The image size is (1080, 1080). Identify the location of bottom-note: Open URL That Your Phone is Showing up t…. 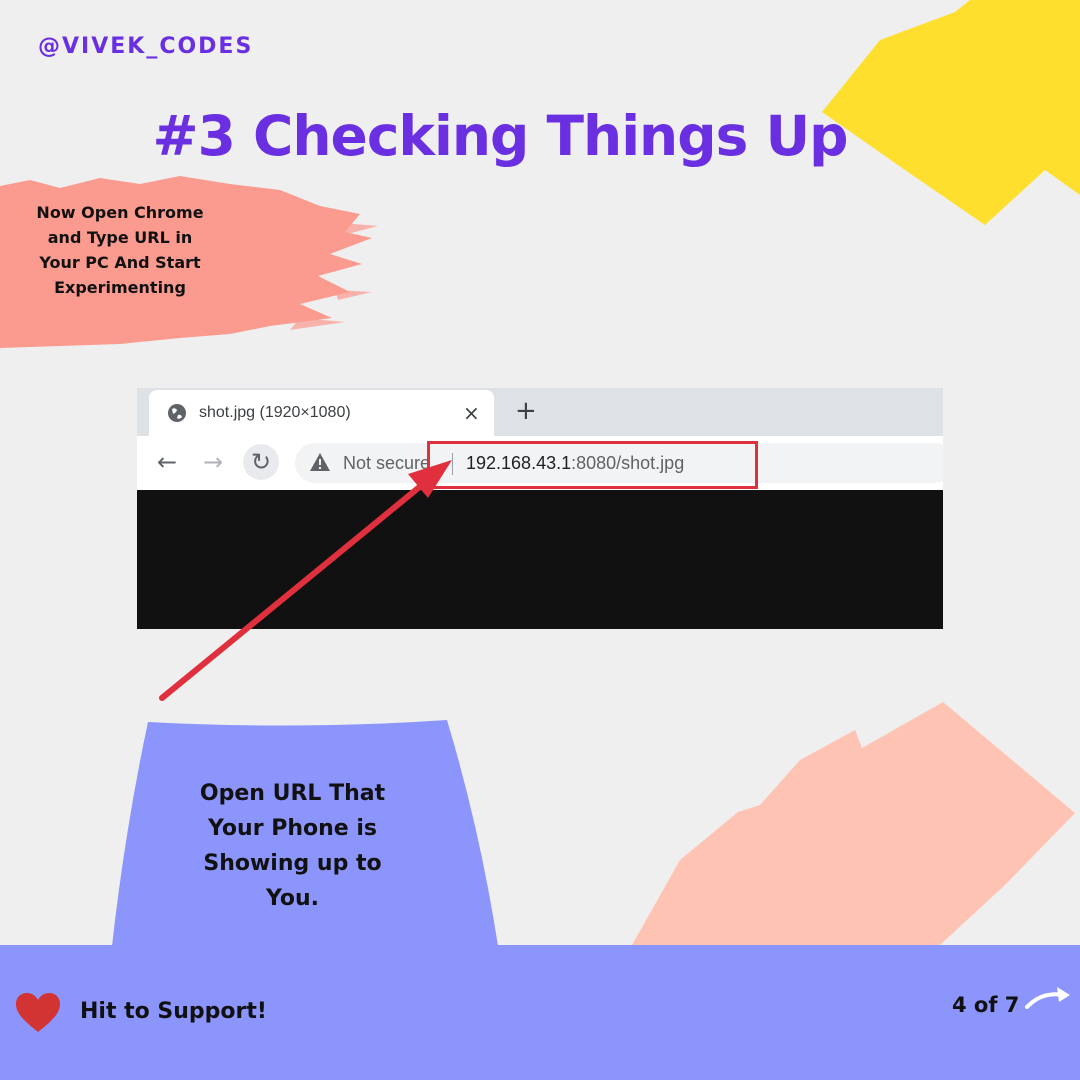
(292, 846).